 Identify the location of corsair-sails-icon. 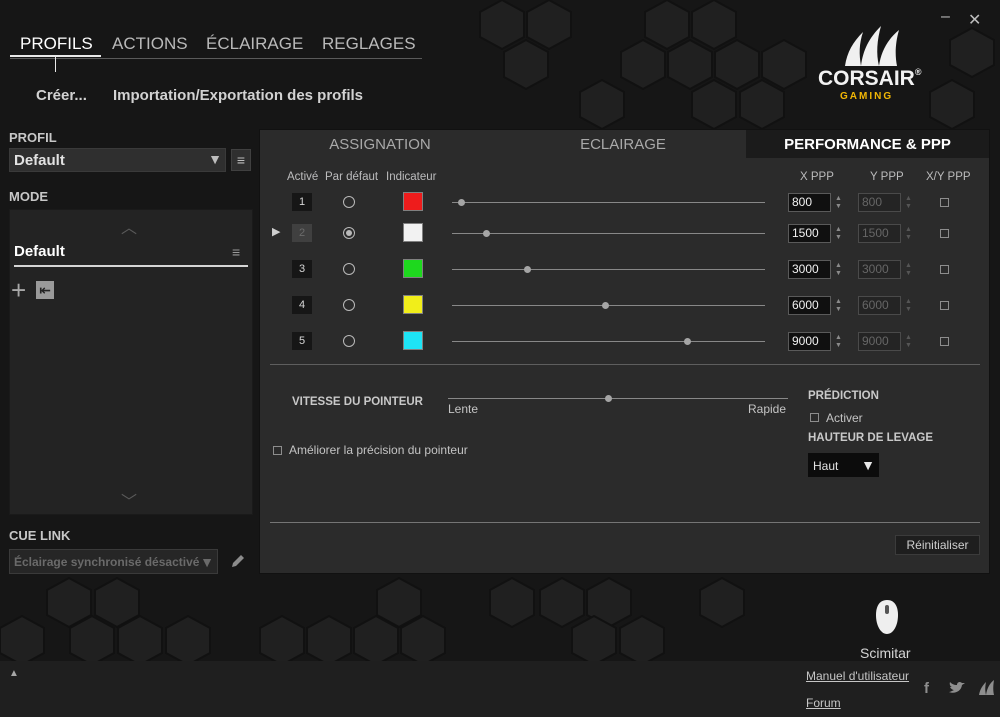
(987, 687).